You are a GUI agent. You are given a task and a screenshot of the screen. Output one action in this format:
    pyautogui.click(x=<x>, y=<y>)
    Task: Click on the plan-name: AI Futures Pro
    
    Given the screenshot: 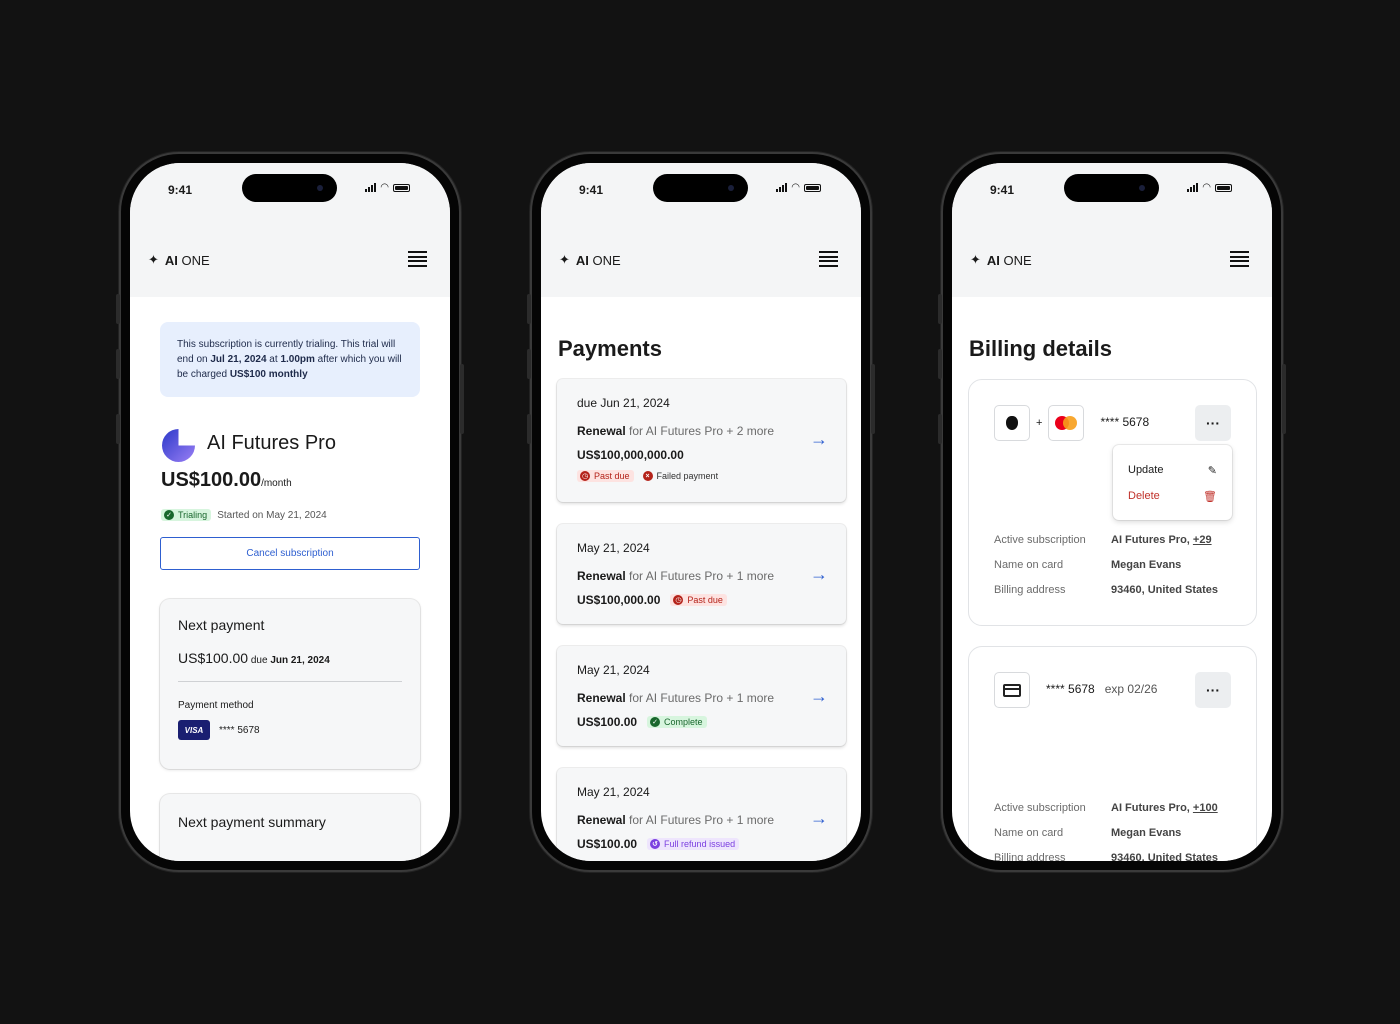 What is the action you would take?
    pyautogui.click(x=271, y=443)
    